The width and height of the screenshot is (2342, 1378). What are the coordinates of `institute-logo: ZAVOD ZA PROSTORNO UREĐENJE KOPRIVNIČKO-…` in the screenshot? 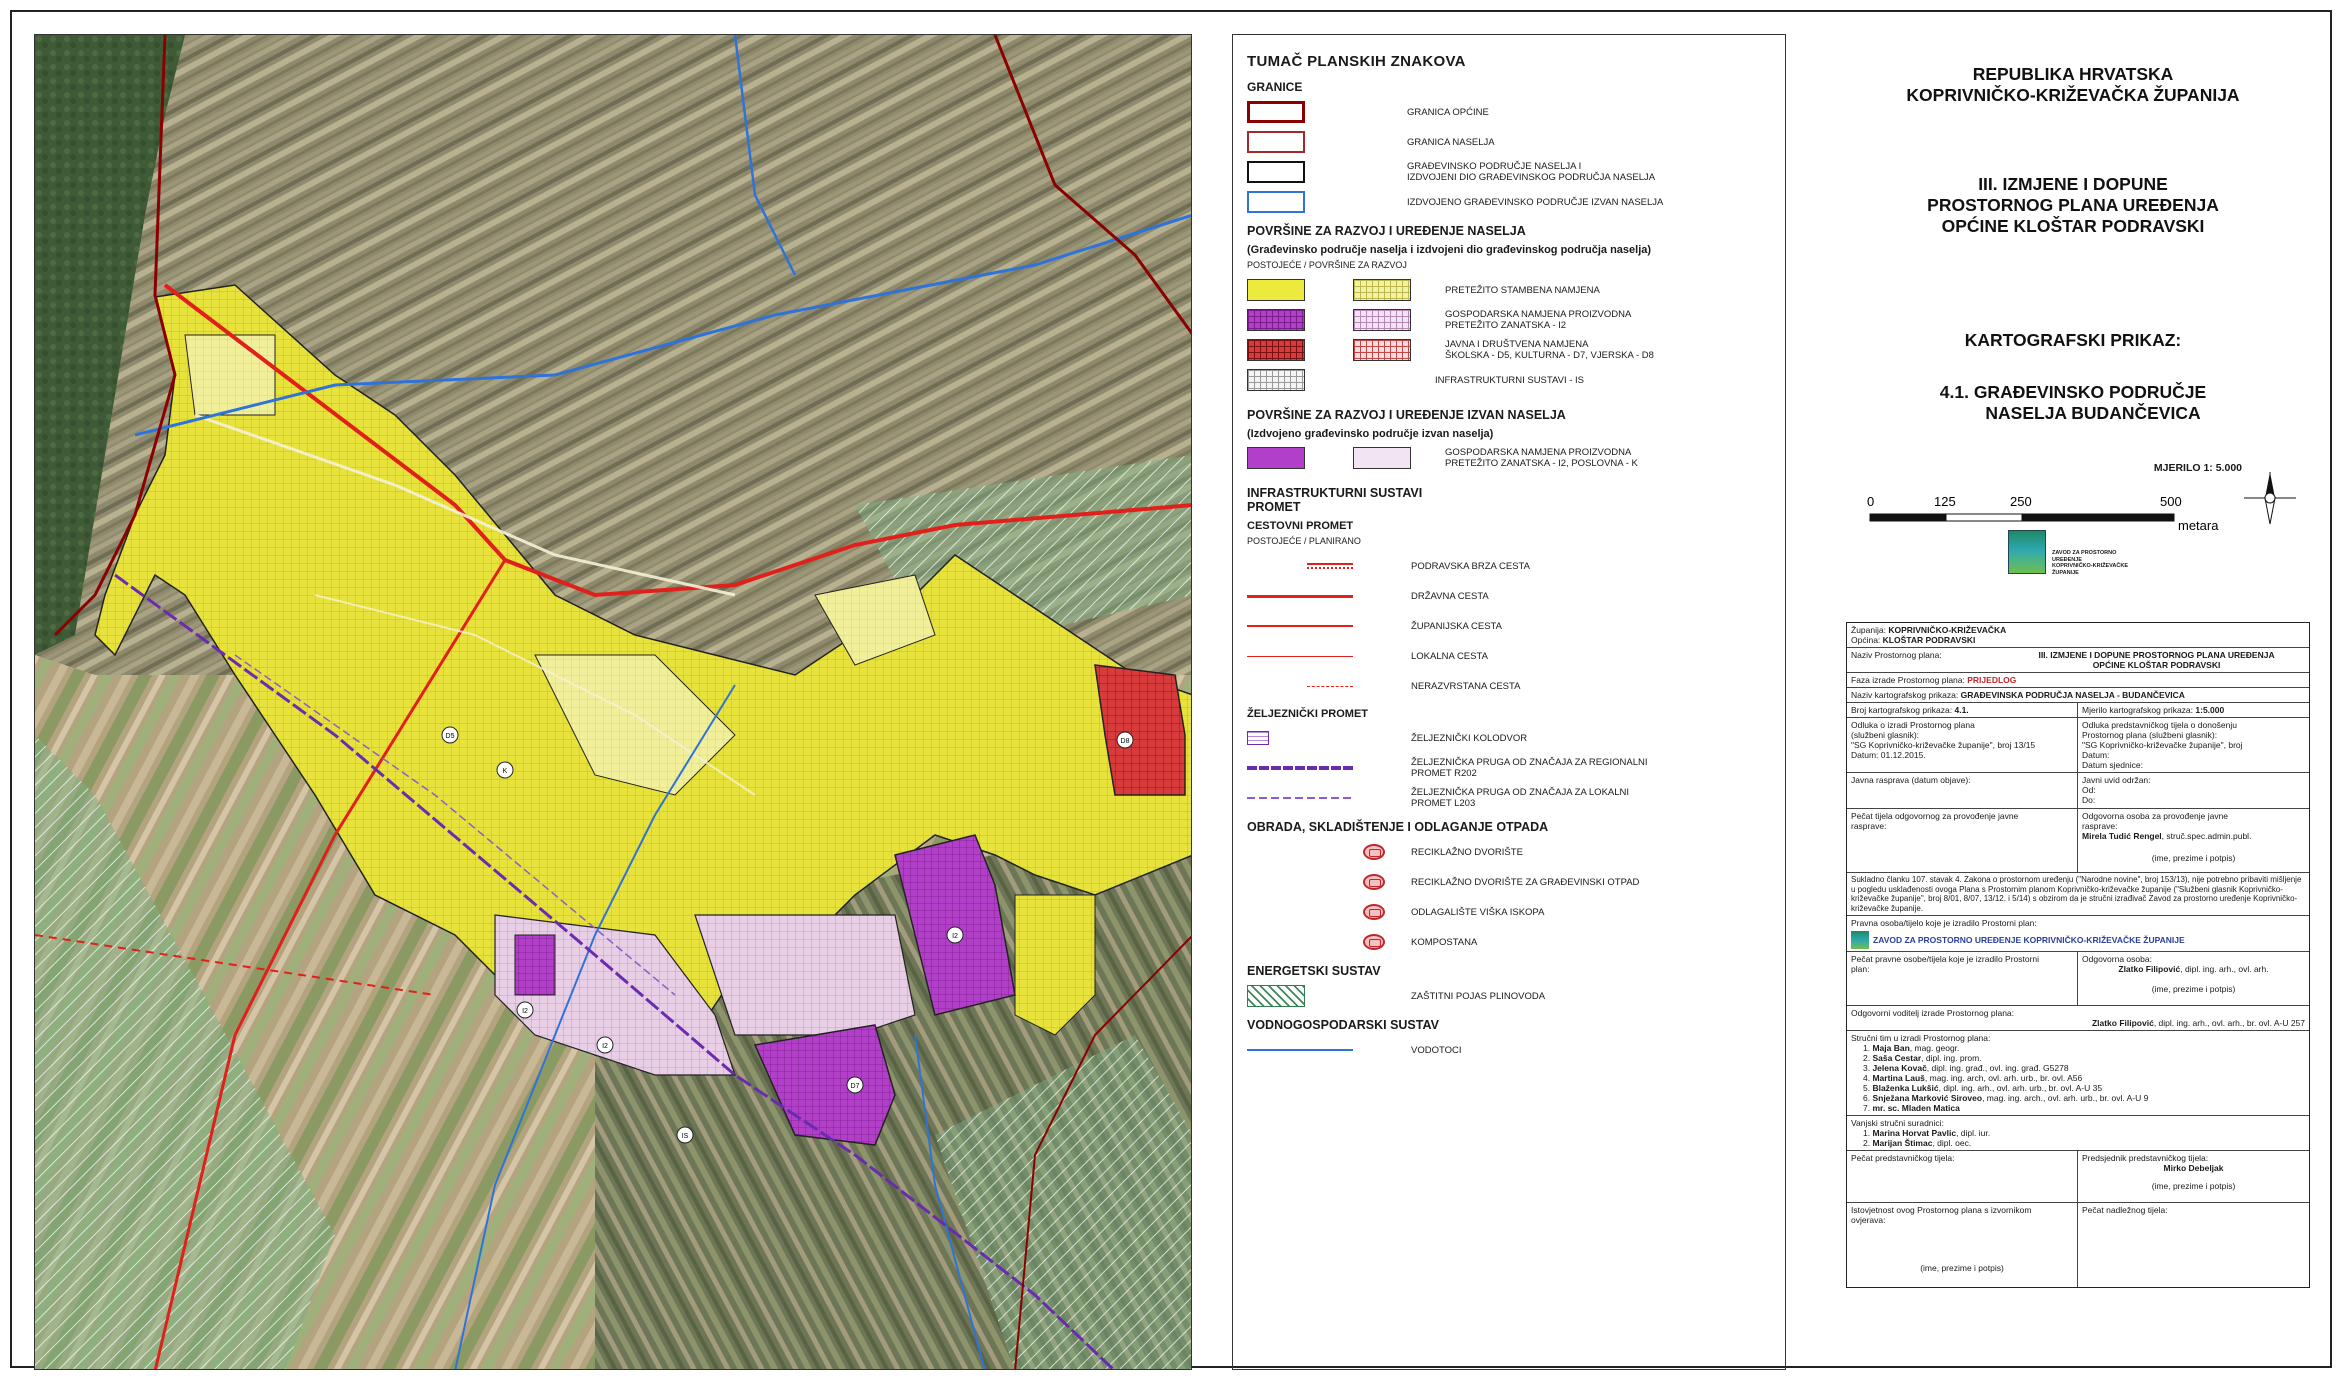 It's located at (2083, 557).